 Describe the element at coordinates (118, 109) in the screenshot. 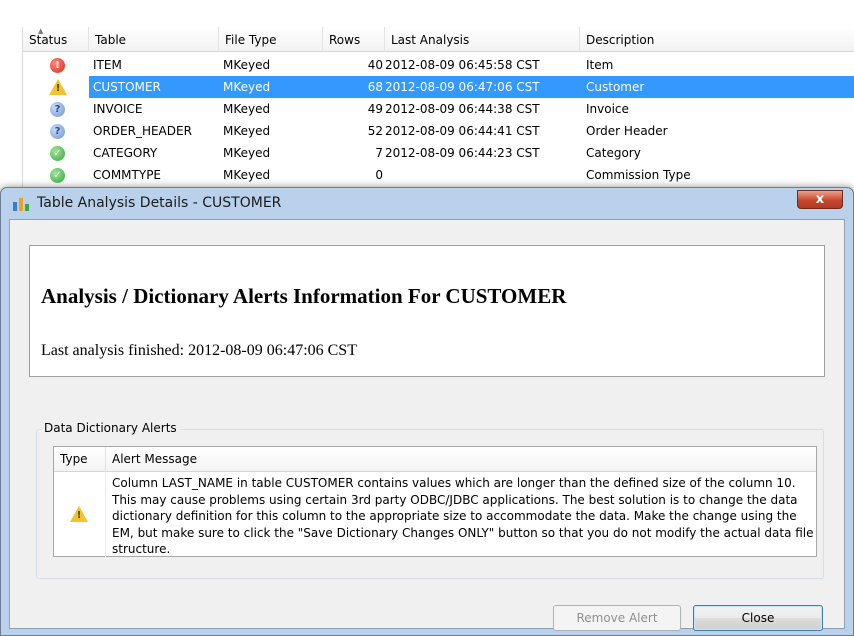

I see `table-name-cell: INVOICE` at that location.